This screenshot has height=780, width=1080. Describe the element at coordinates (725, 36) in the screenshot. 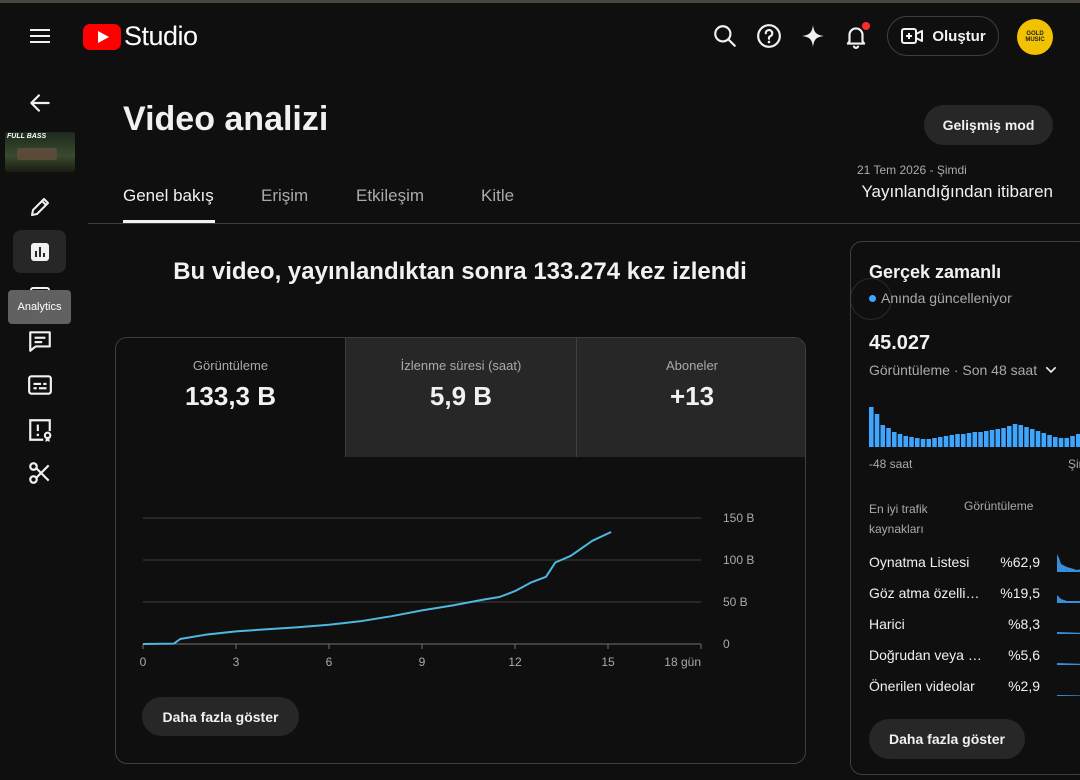

I see `search-icon` at that location.